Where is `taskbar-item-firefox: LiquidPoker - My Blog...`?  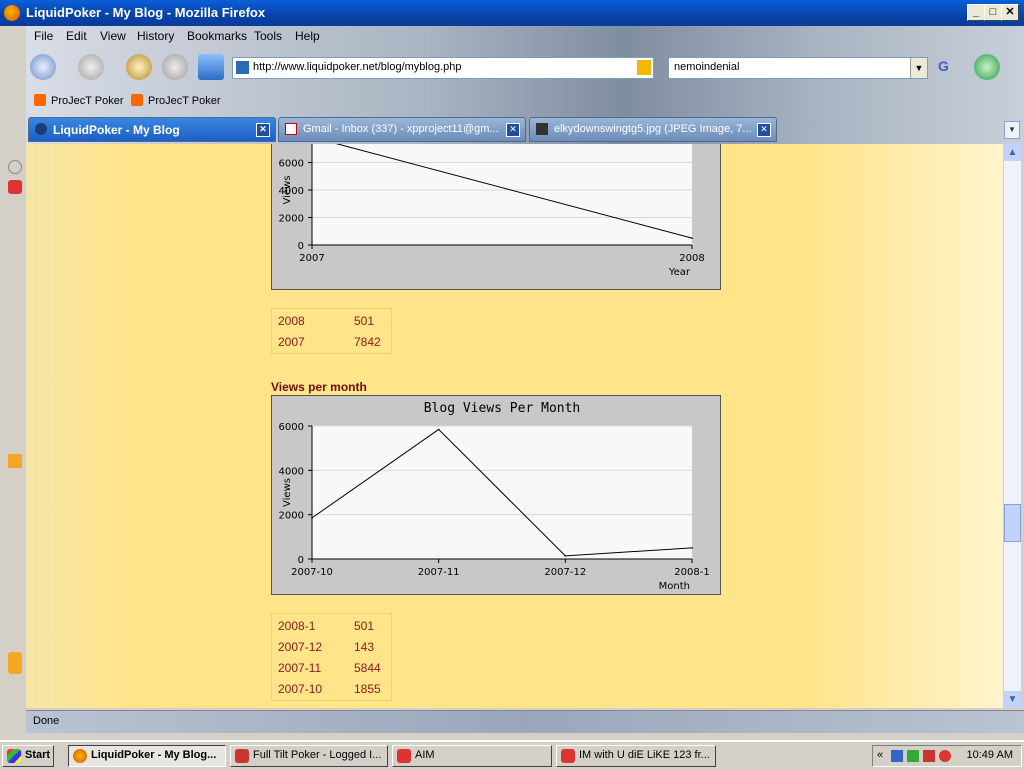
taskbar-item-firefox: LiquidPoker - My Blog... is located at coordinates (147, 756).